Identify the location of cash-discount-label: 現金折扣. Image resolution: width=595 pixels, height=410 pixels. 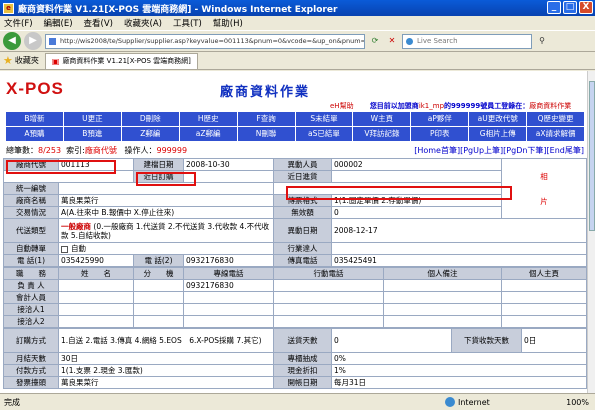
(302, 370).